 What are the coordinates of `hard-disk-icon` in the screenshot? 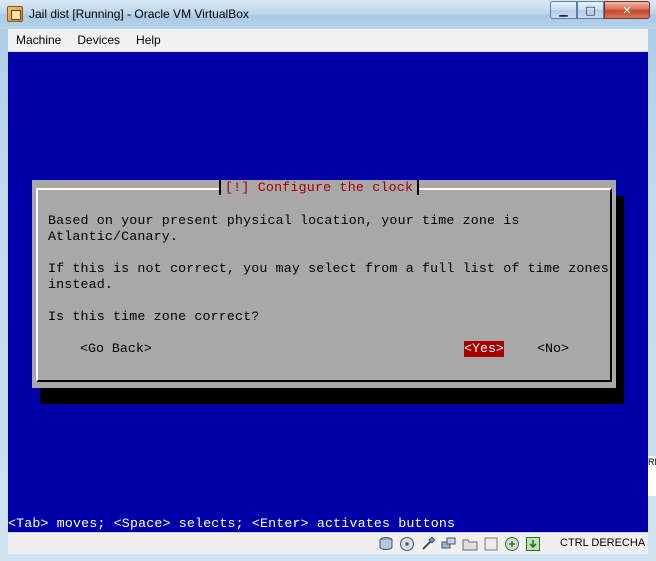 It's located at (386, 544).